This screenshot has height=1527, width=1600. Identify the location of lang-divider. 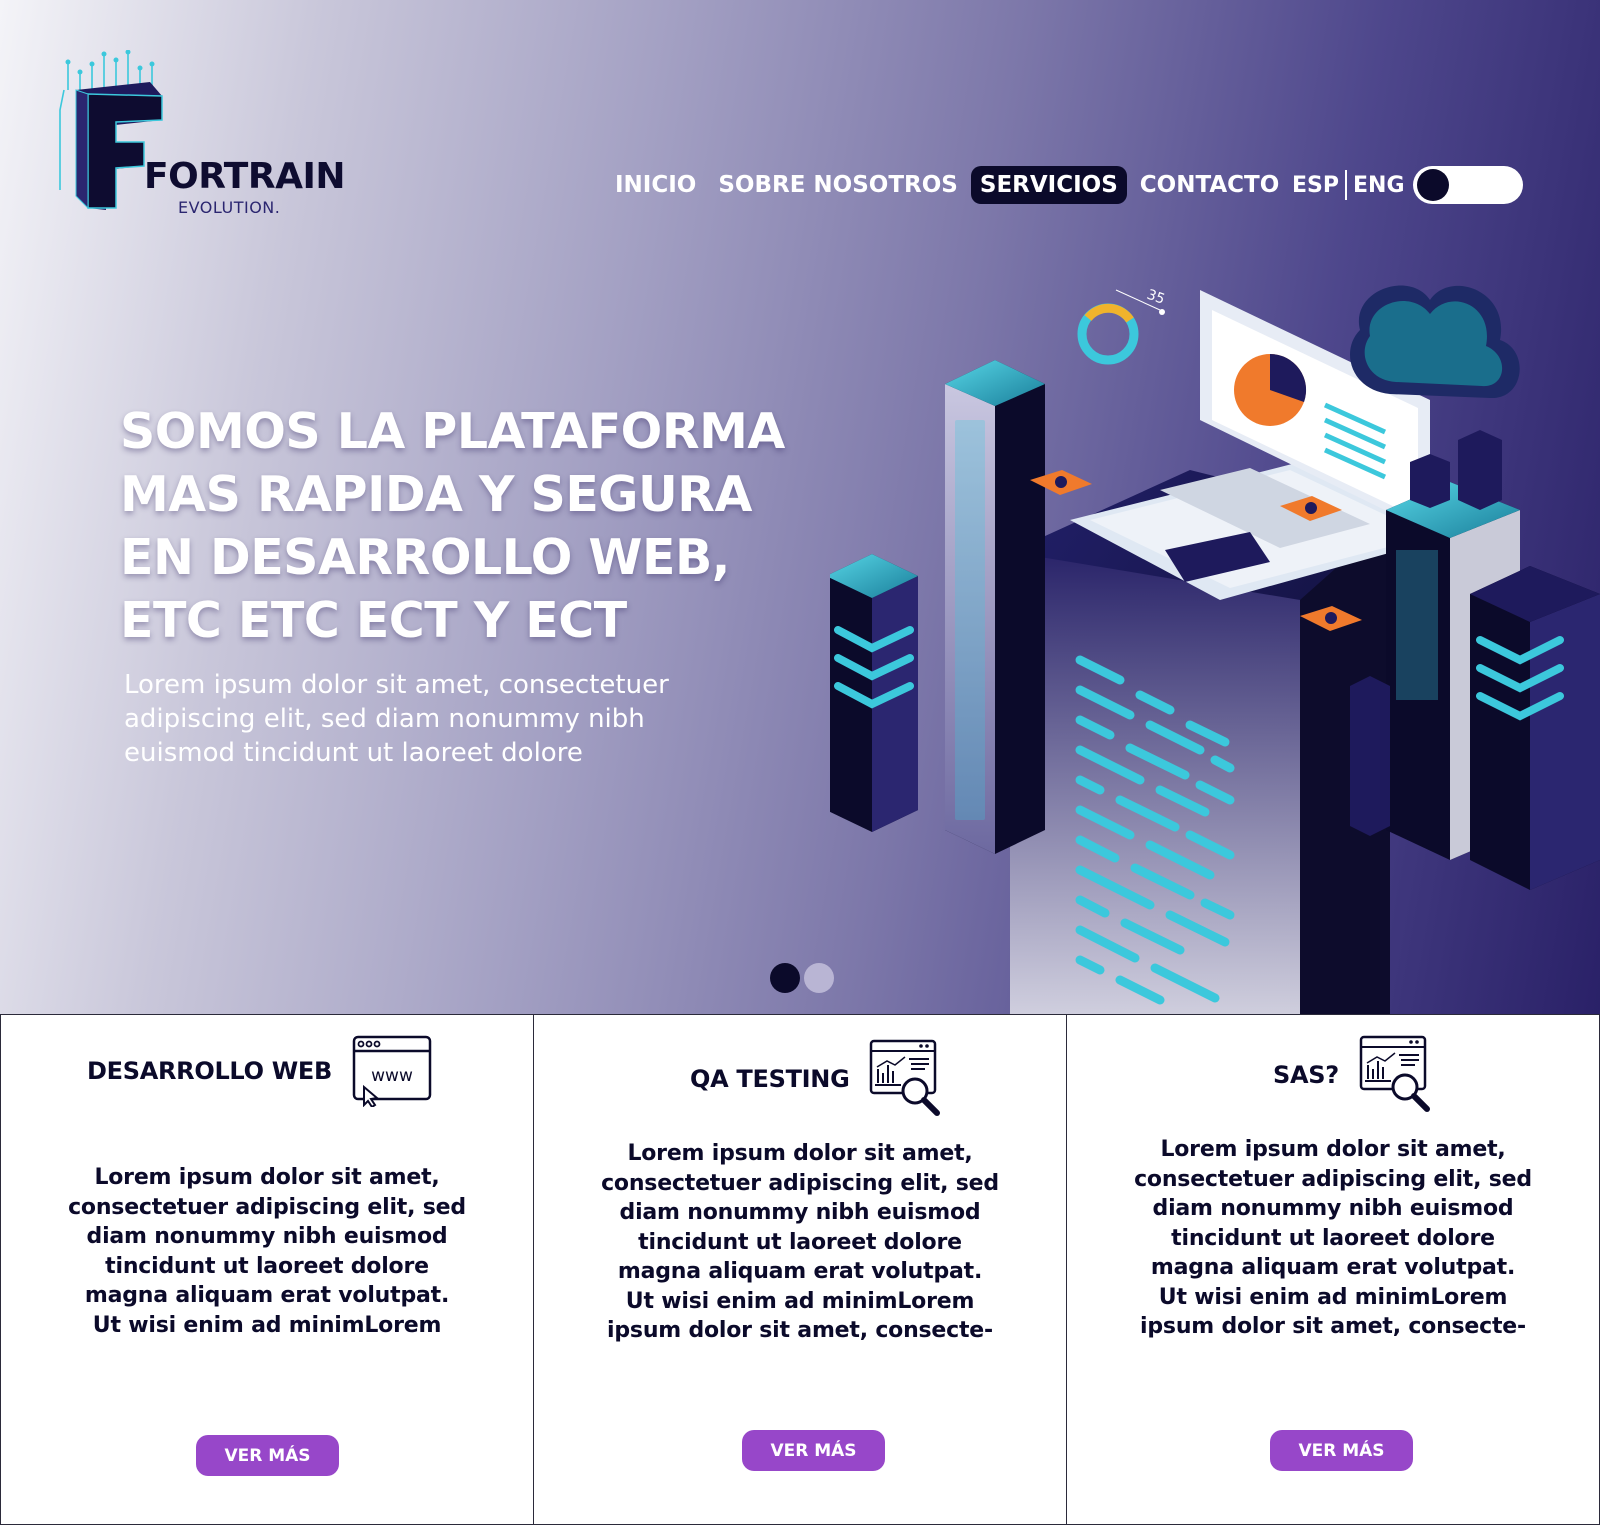
(1346, 185).